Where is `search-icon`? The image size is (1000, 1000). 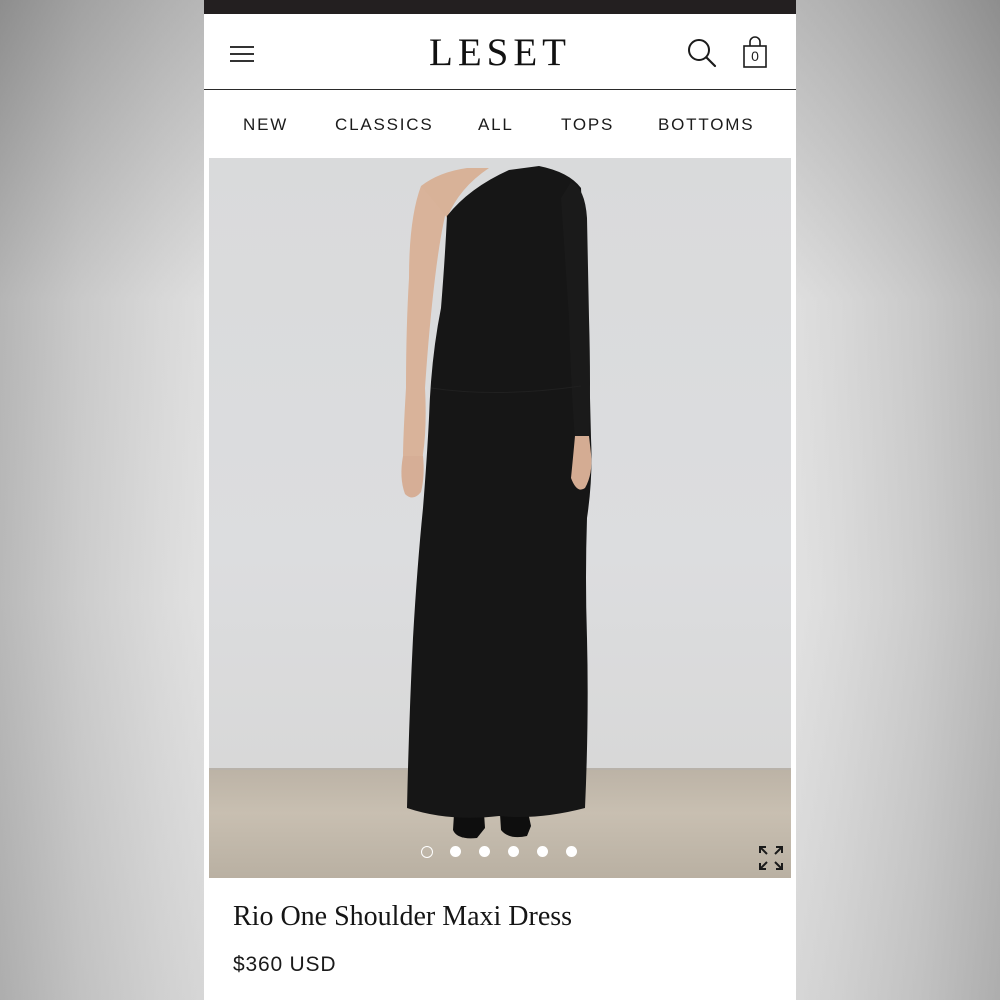
search-icon is located at coordinates (702, 53).